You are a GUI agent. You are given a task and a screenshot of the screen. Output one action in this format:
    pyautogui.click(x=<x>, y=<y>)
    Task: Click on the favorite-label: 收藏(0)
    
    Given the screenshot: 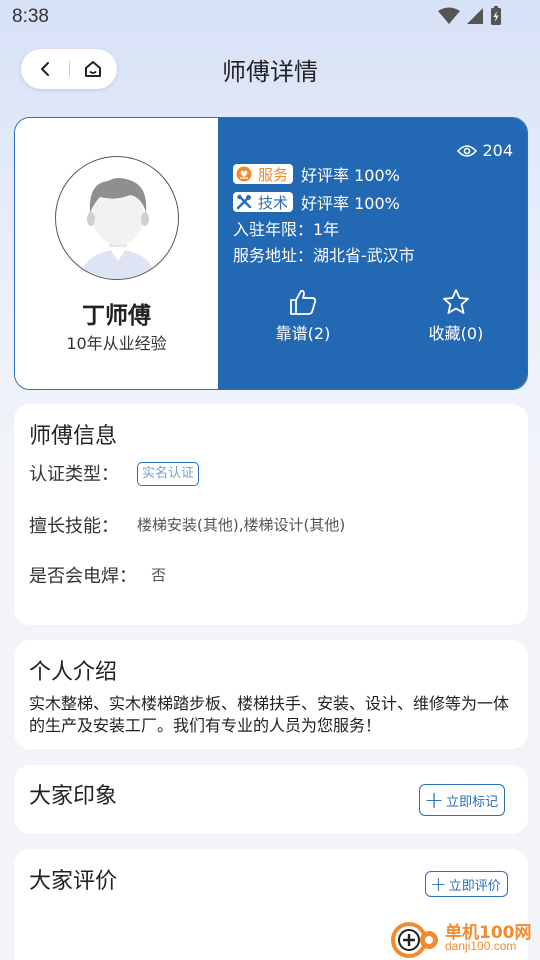 What is the action you would take?
    pyautogui.click(x=456, y=333)
    